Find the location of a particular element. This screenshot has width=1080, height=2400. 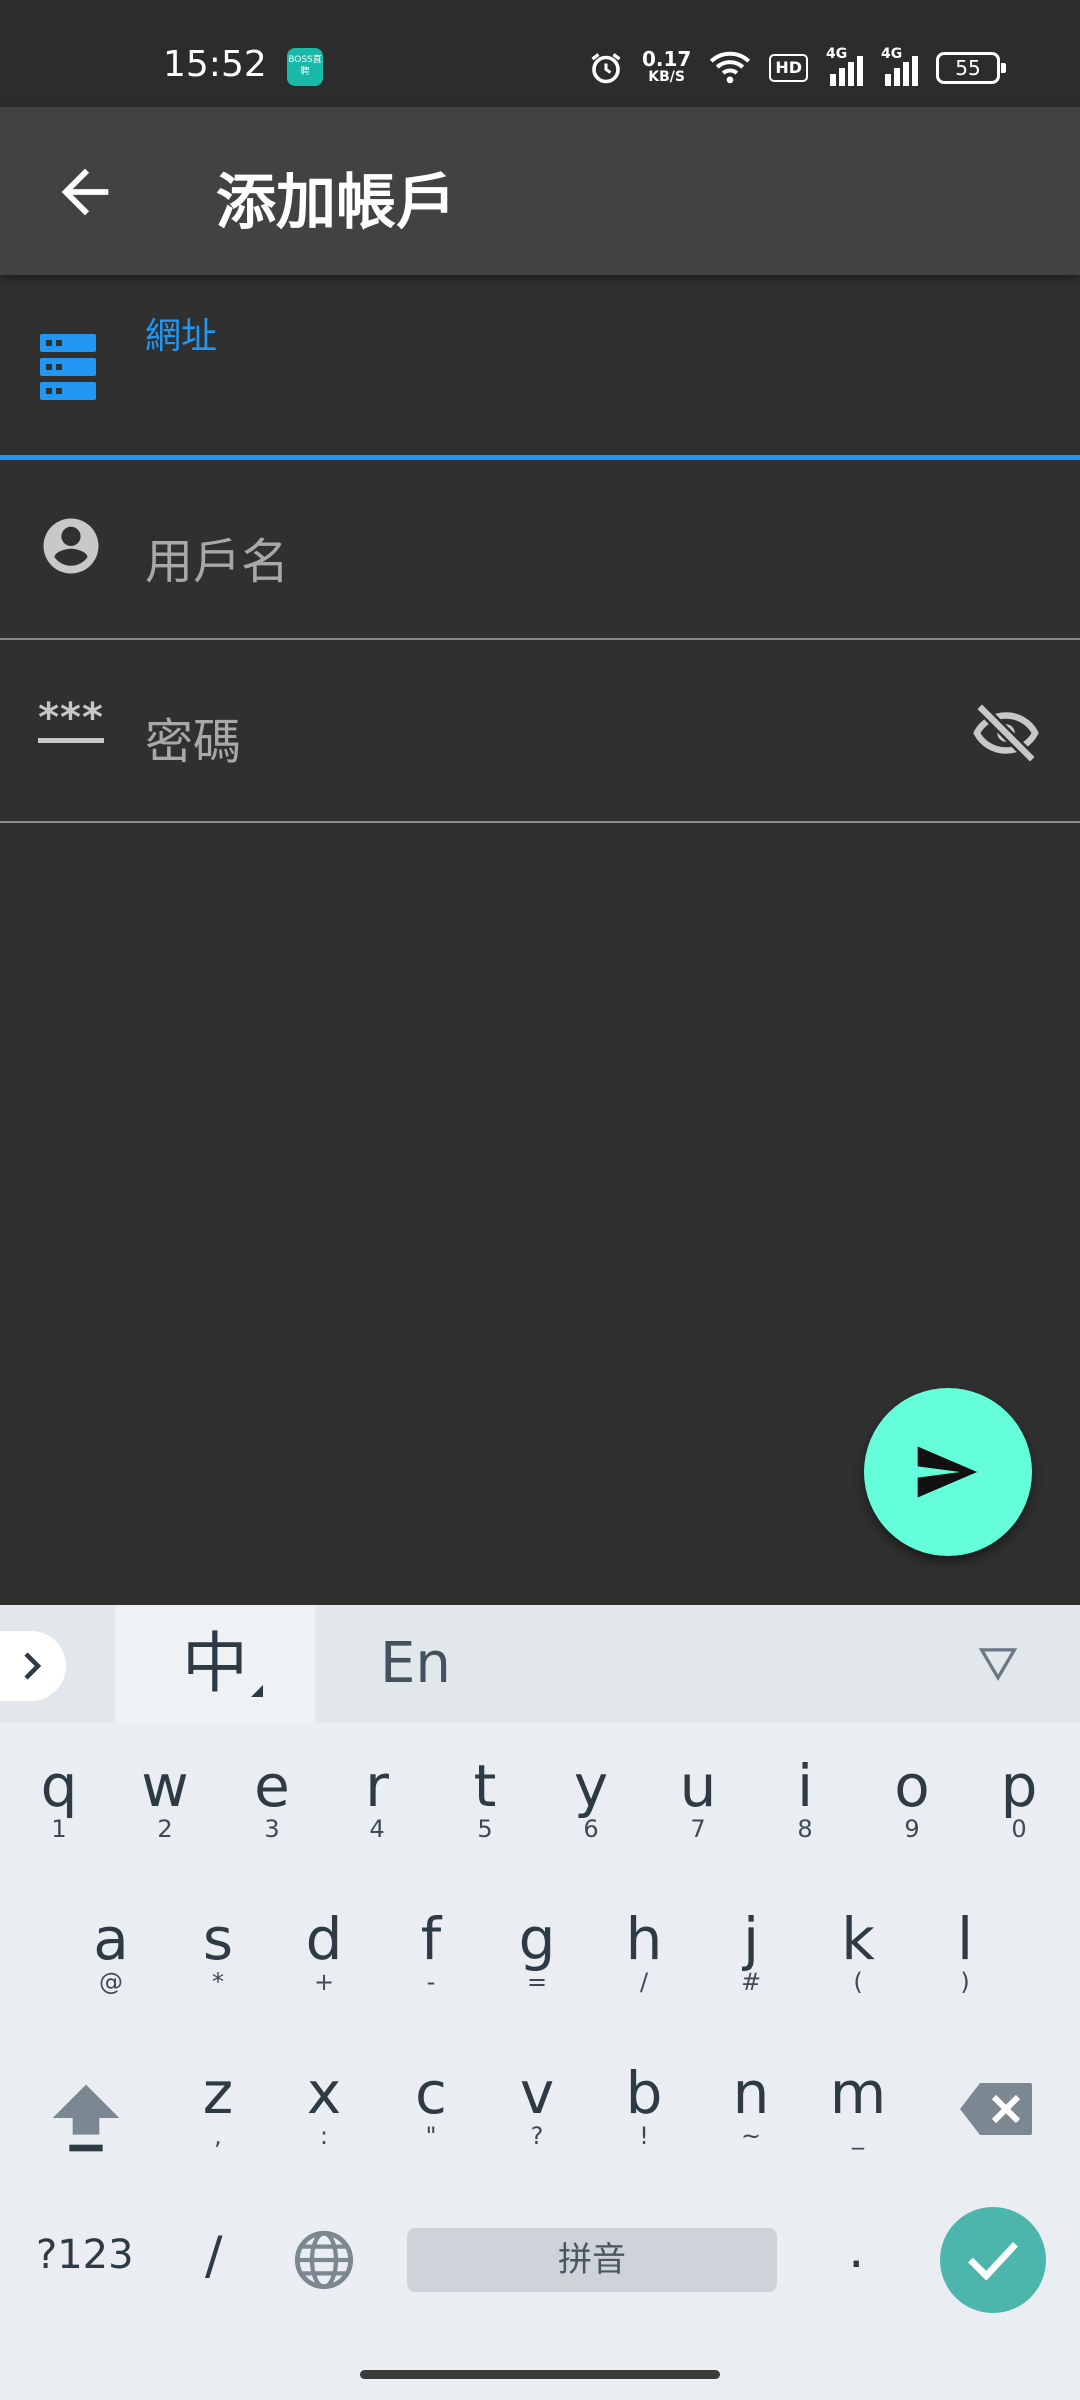

symbols-key: ?123 is located at coordinates (85, 2255).